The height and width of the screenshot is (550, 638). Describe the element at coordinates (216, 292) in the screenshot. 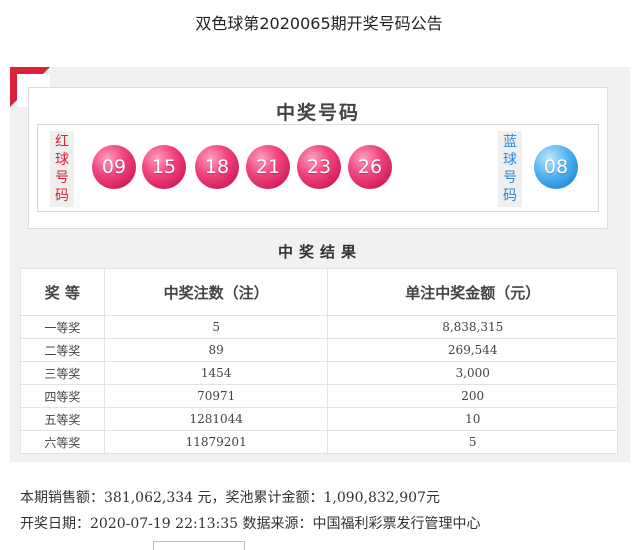

I see `header-count: 中奖注数（注）` at that location.